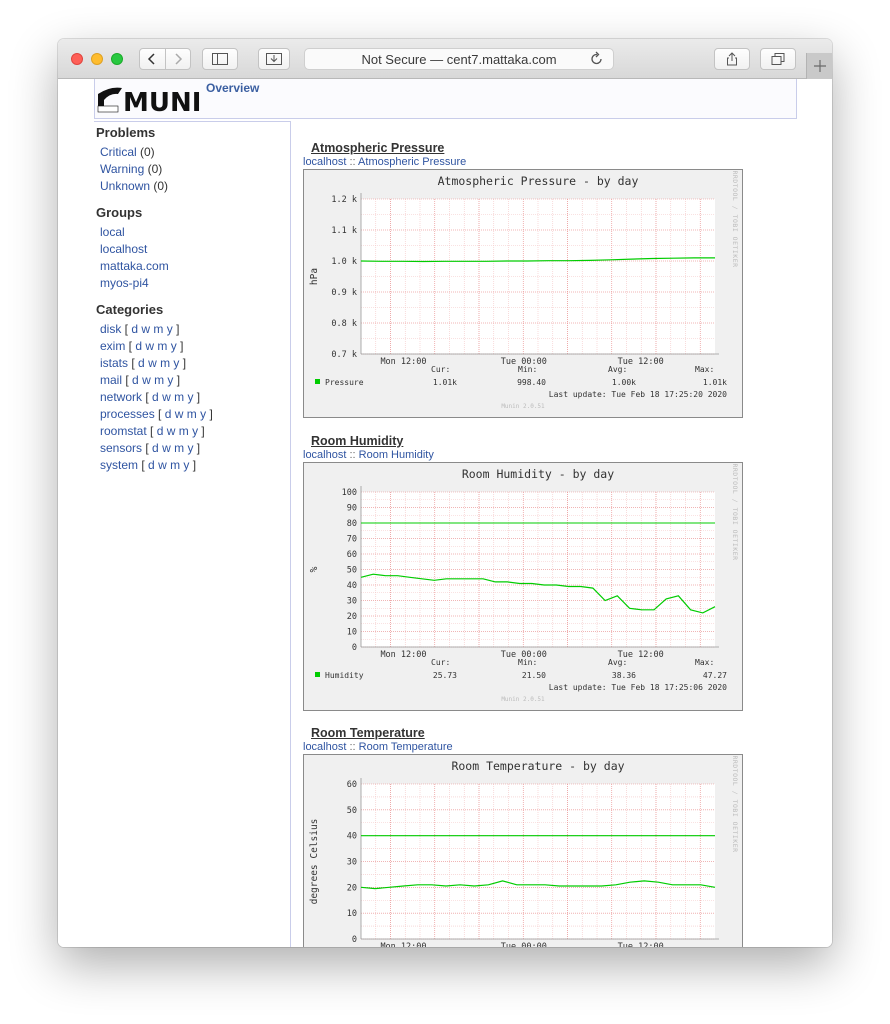 Image resolution: width=890 pixels, height=1024 pixels. I want to click on tabs-overview-button, so click(778, 59).